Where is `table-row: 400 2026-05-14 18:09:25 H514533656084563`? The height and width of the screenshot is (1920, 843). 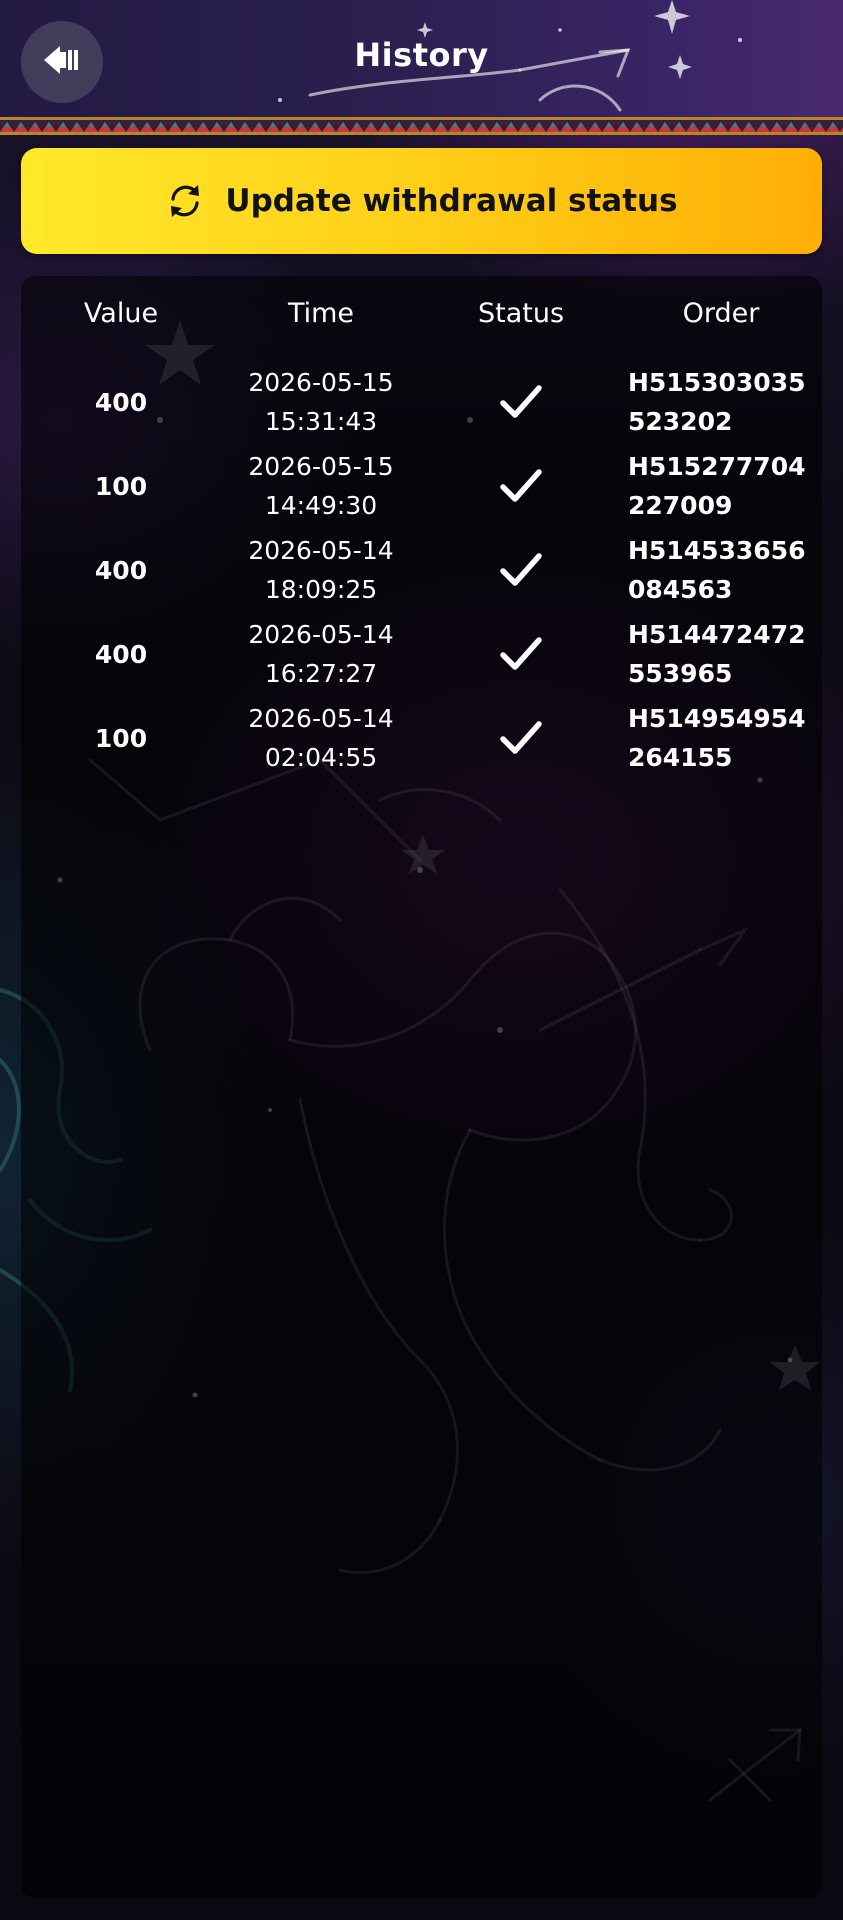
table-row: 400 2026-05-14 18:09:25 H514533656084563 is located at coordinates (421, 570).